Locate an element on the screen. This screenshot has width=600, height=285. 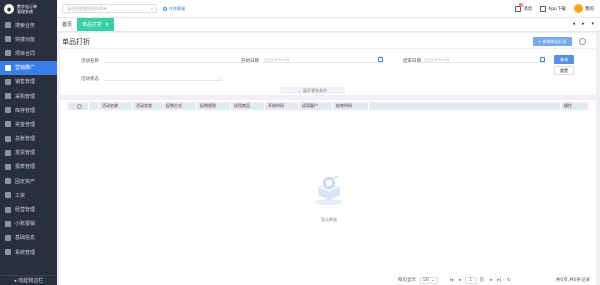
expand-filters-label: 展开更多条件 is located at coordinates (315, 90).